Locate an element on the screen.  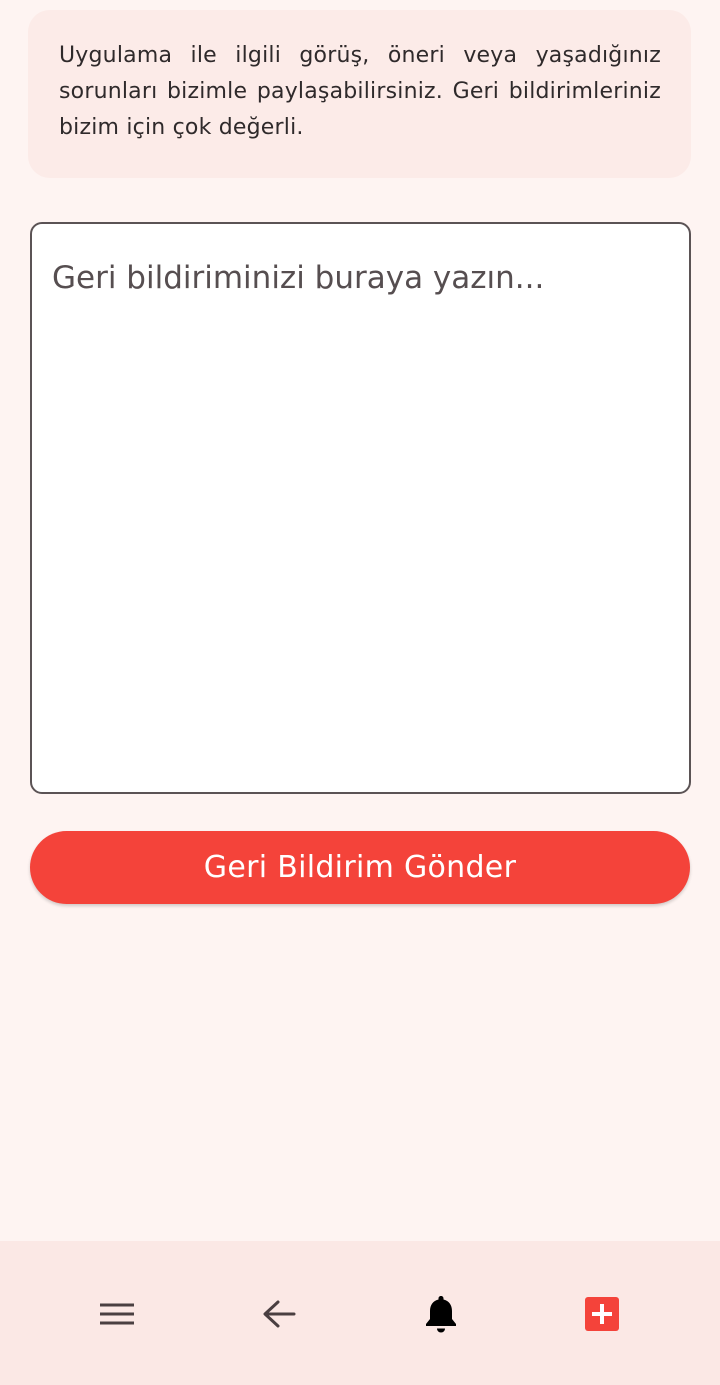
add-button is located at coordinates (602, 1314).